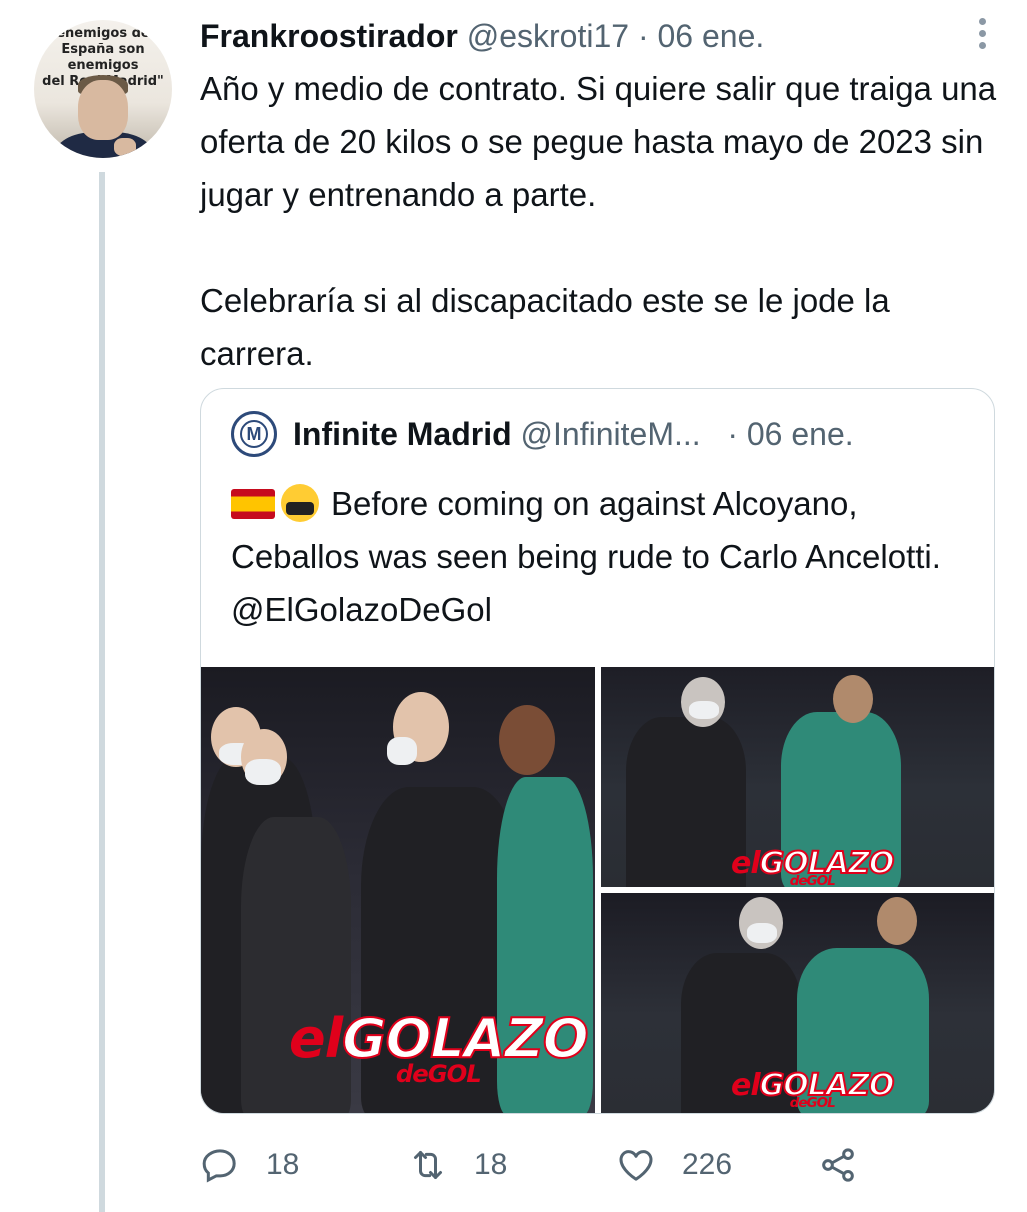 The height and width of the screenshot is (1212, 1027). What do you see at coordinates (300, 503) in the screenshot?
I see `face-with-symbols-on-mouth-icon` at bounding box center [300, 503].